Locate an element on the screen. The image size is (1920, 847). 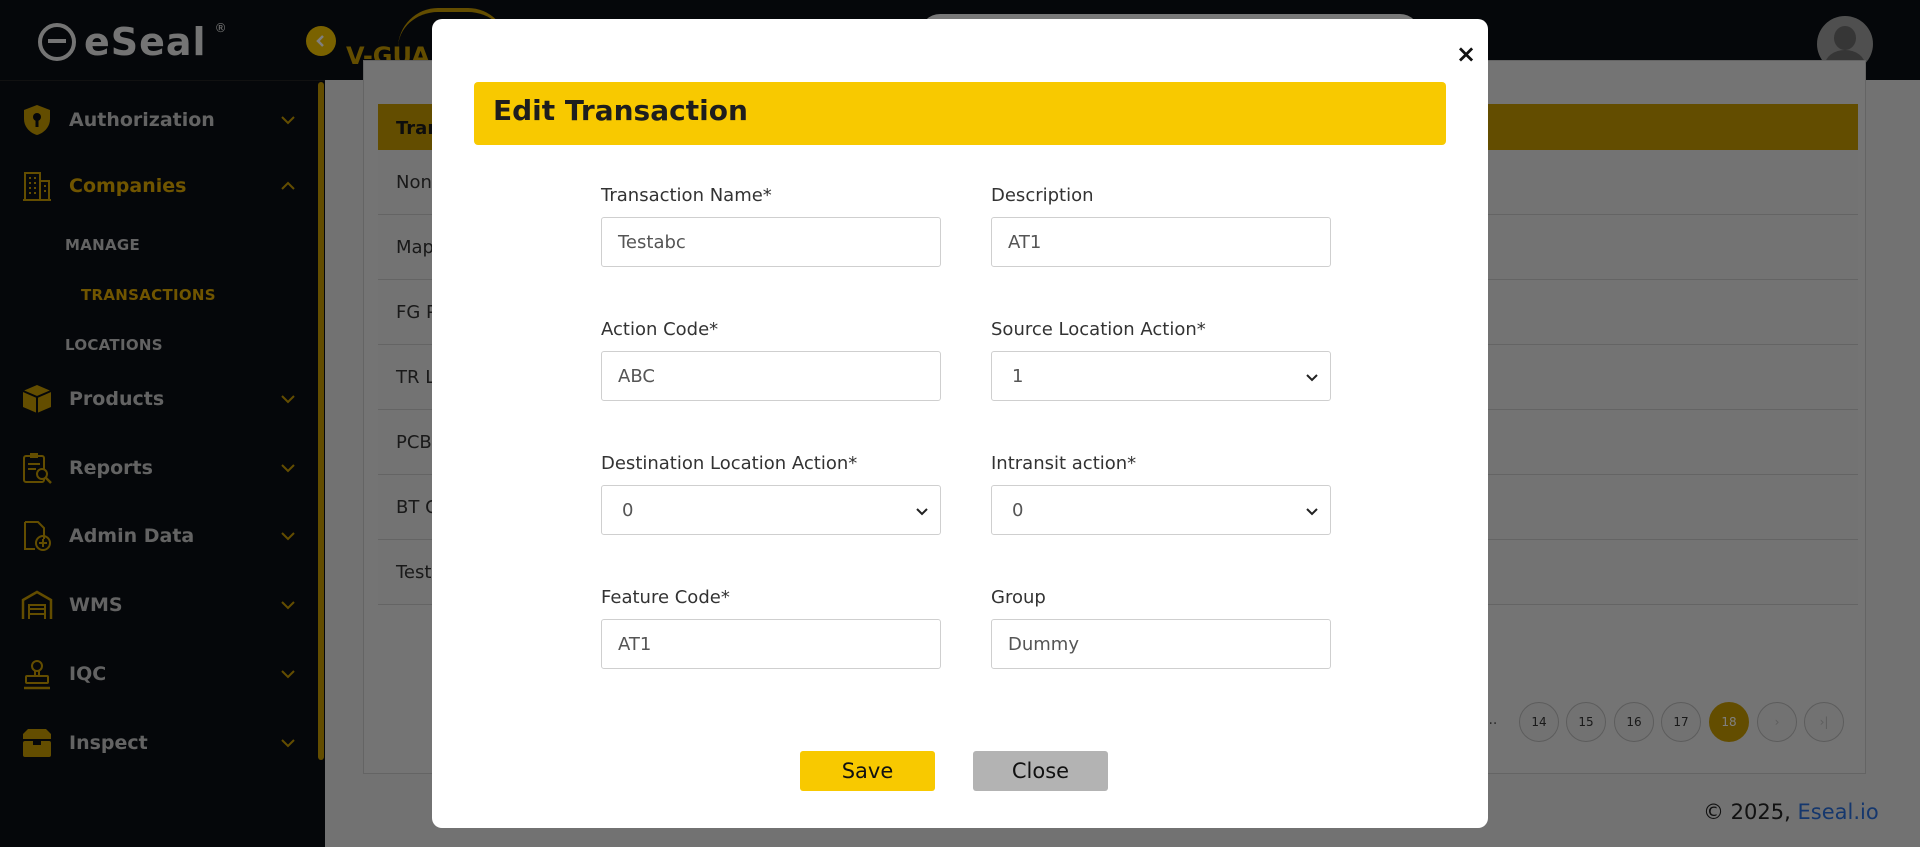
group-input: Dummy is located at coordinates (1161, 644).